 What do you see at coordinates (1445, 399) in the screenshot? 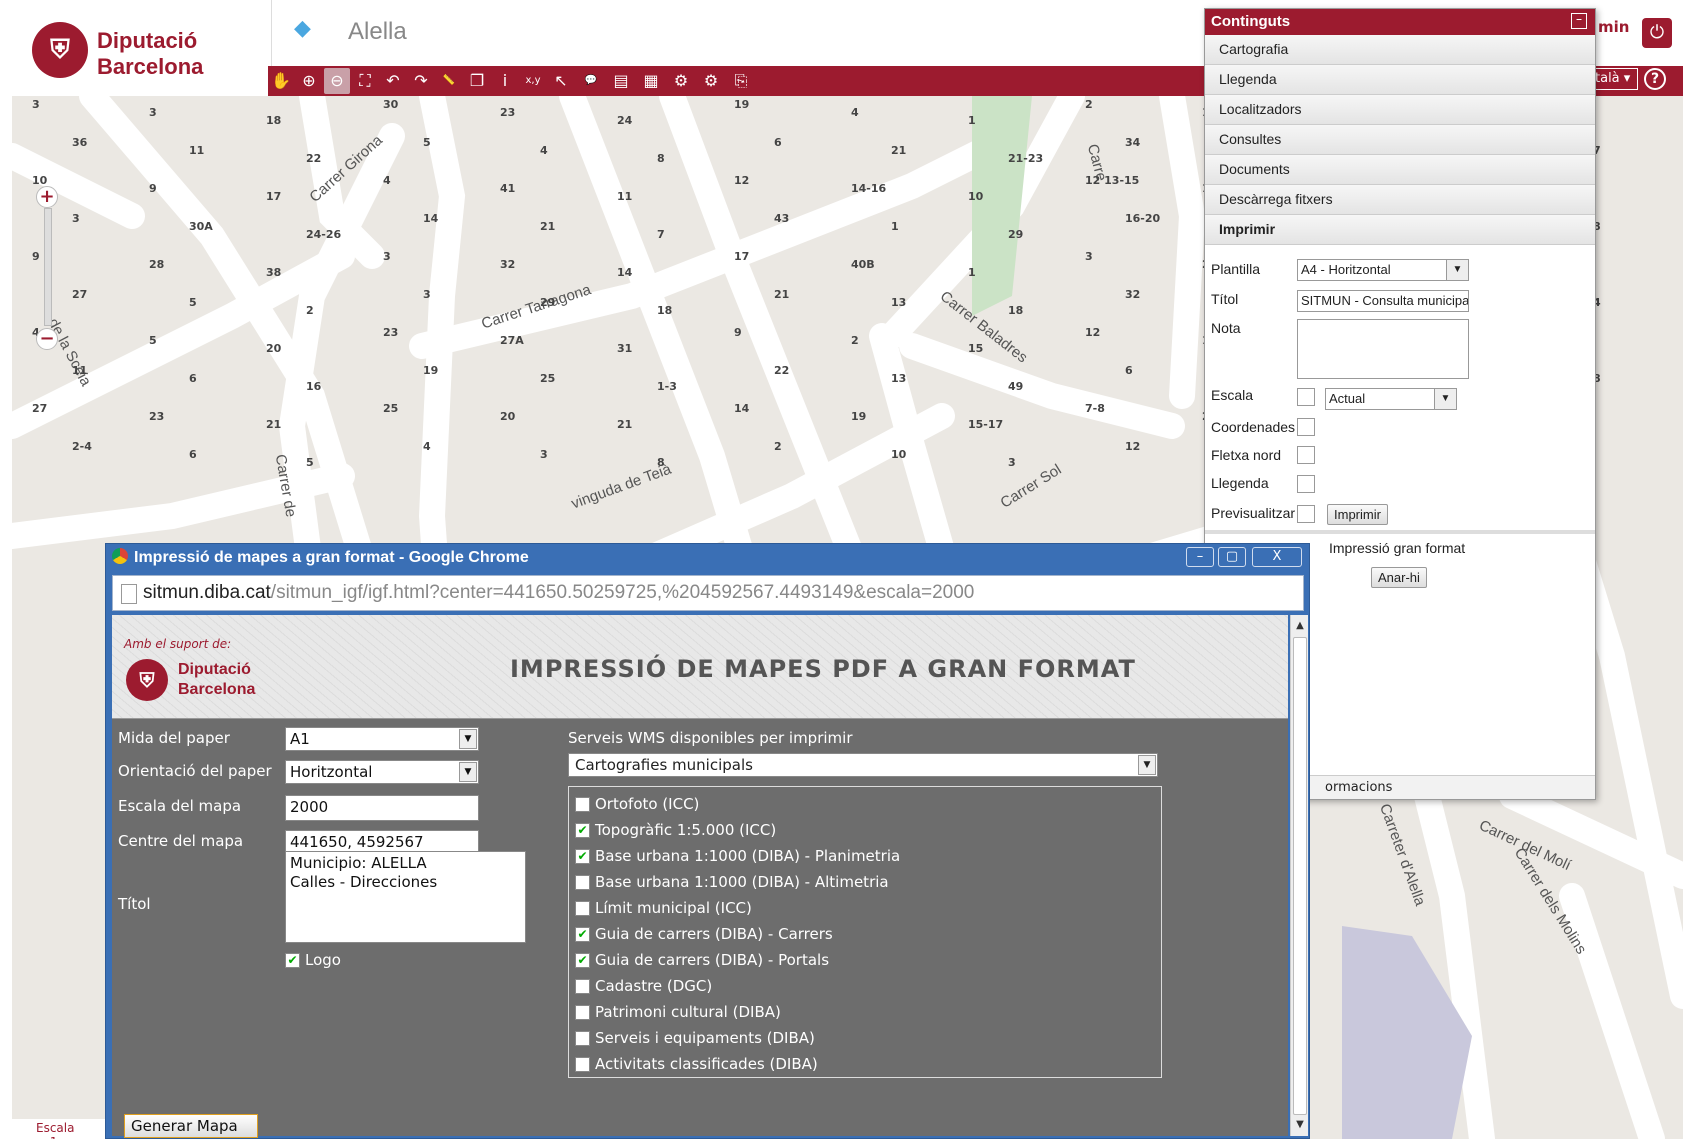
I see `chevron-down-icon: ▼` at bounding box center [1445, 399].